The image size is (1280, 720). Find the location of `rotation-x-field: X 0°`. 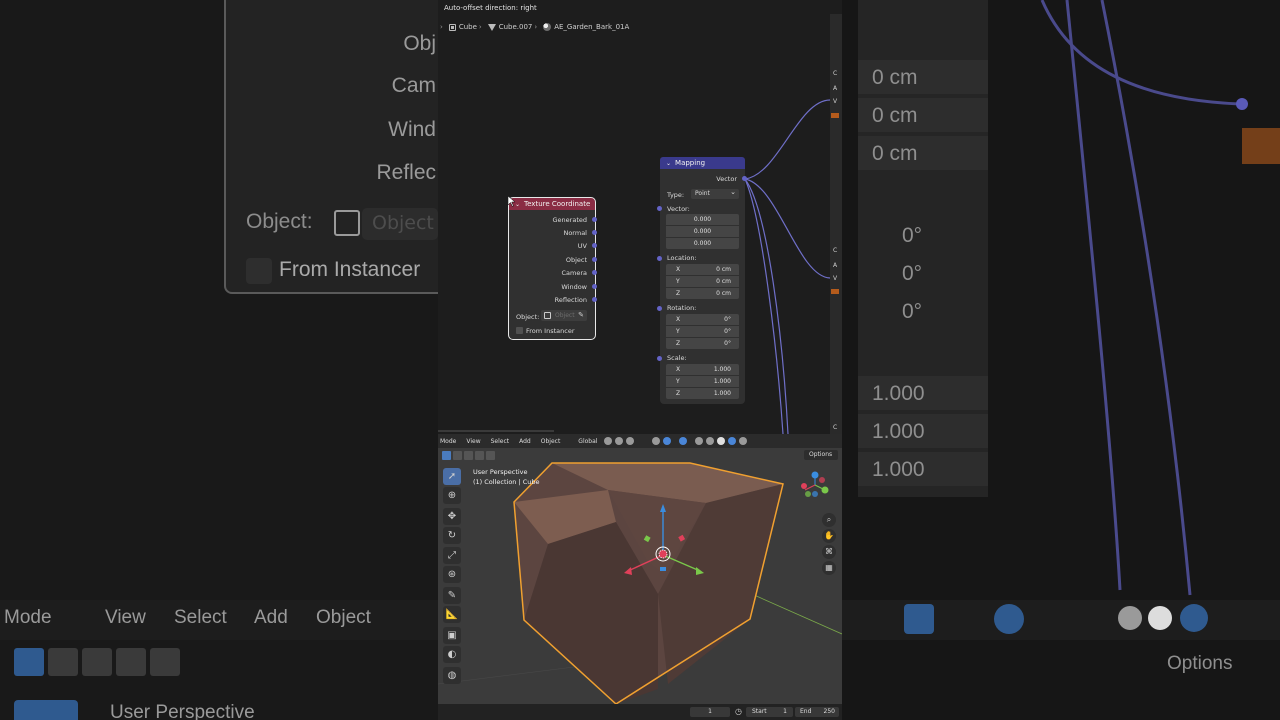

rotation-x-field: X 0° is located at coordinates (702, 319).